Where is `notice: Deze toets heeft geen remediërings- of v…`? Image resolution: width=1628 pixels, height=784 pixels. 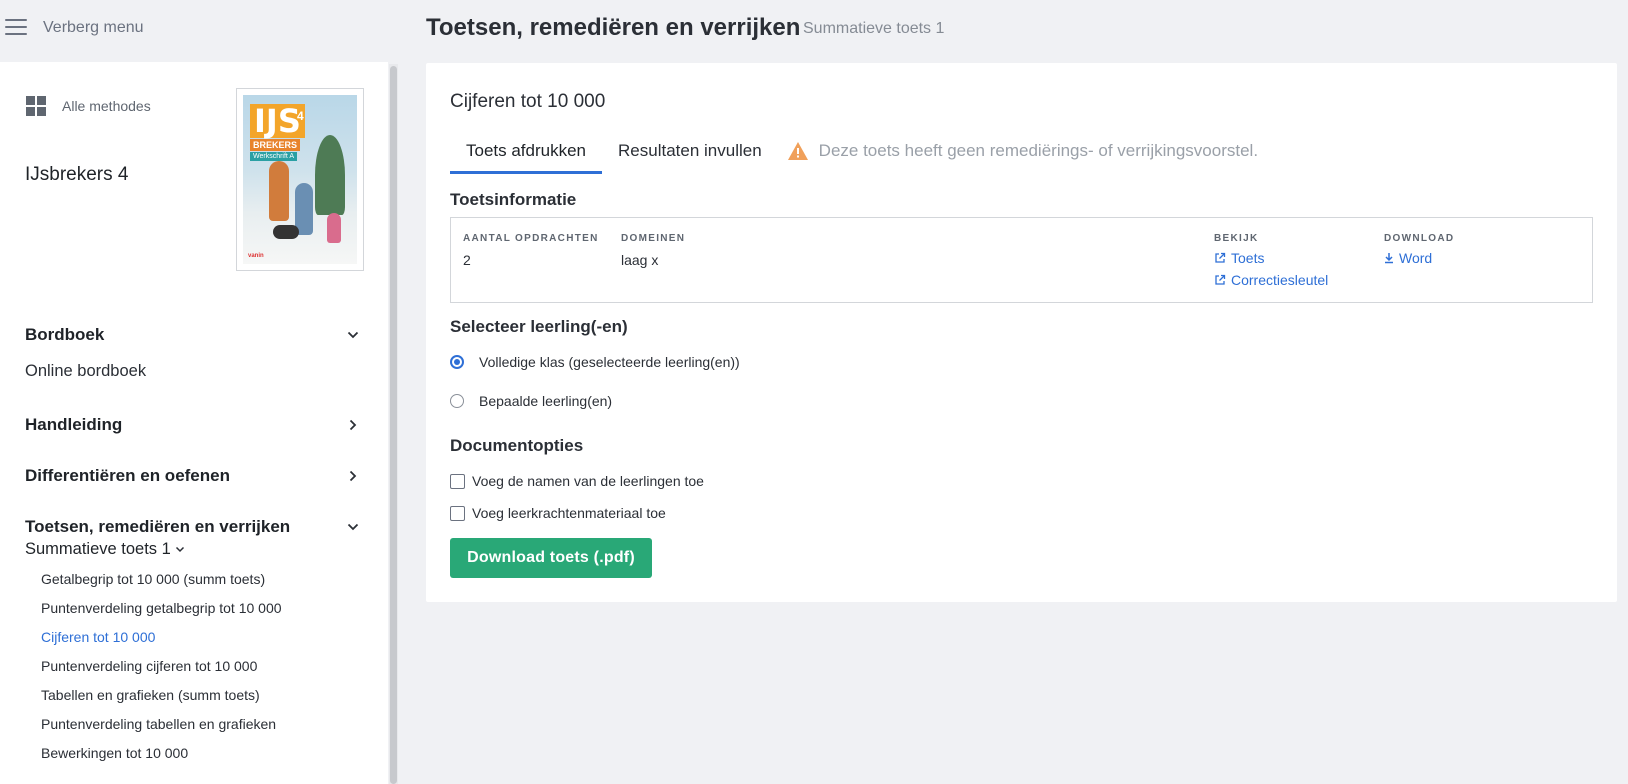 notice: Deze toets heeft geen remediërings- of v… is located at coordinates (1022, 150).